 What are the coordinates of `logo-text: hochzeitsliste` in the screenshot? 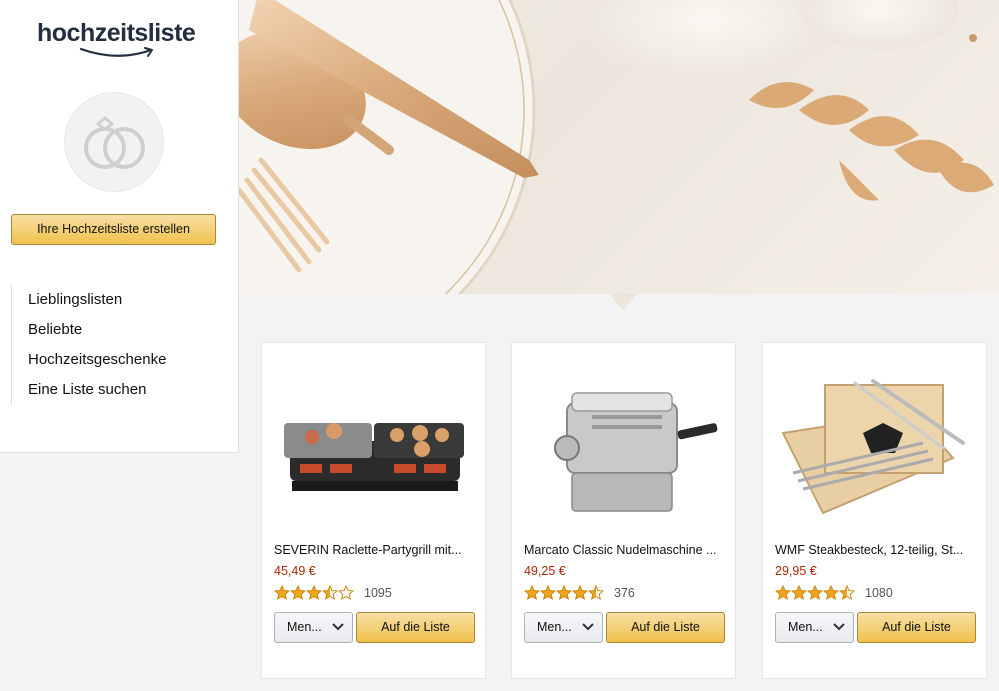 It's located at (116, 33).